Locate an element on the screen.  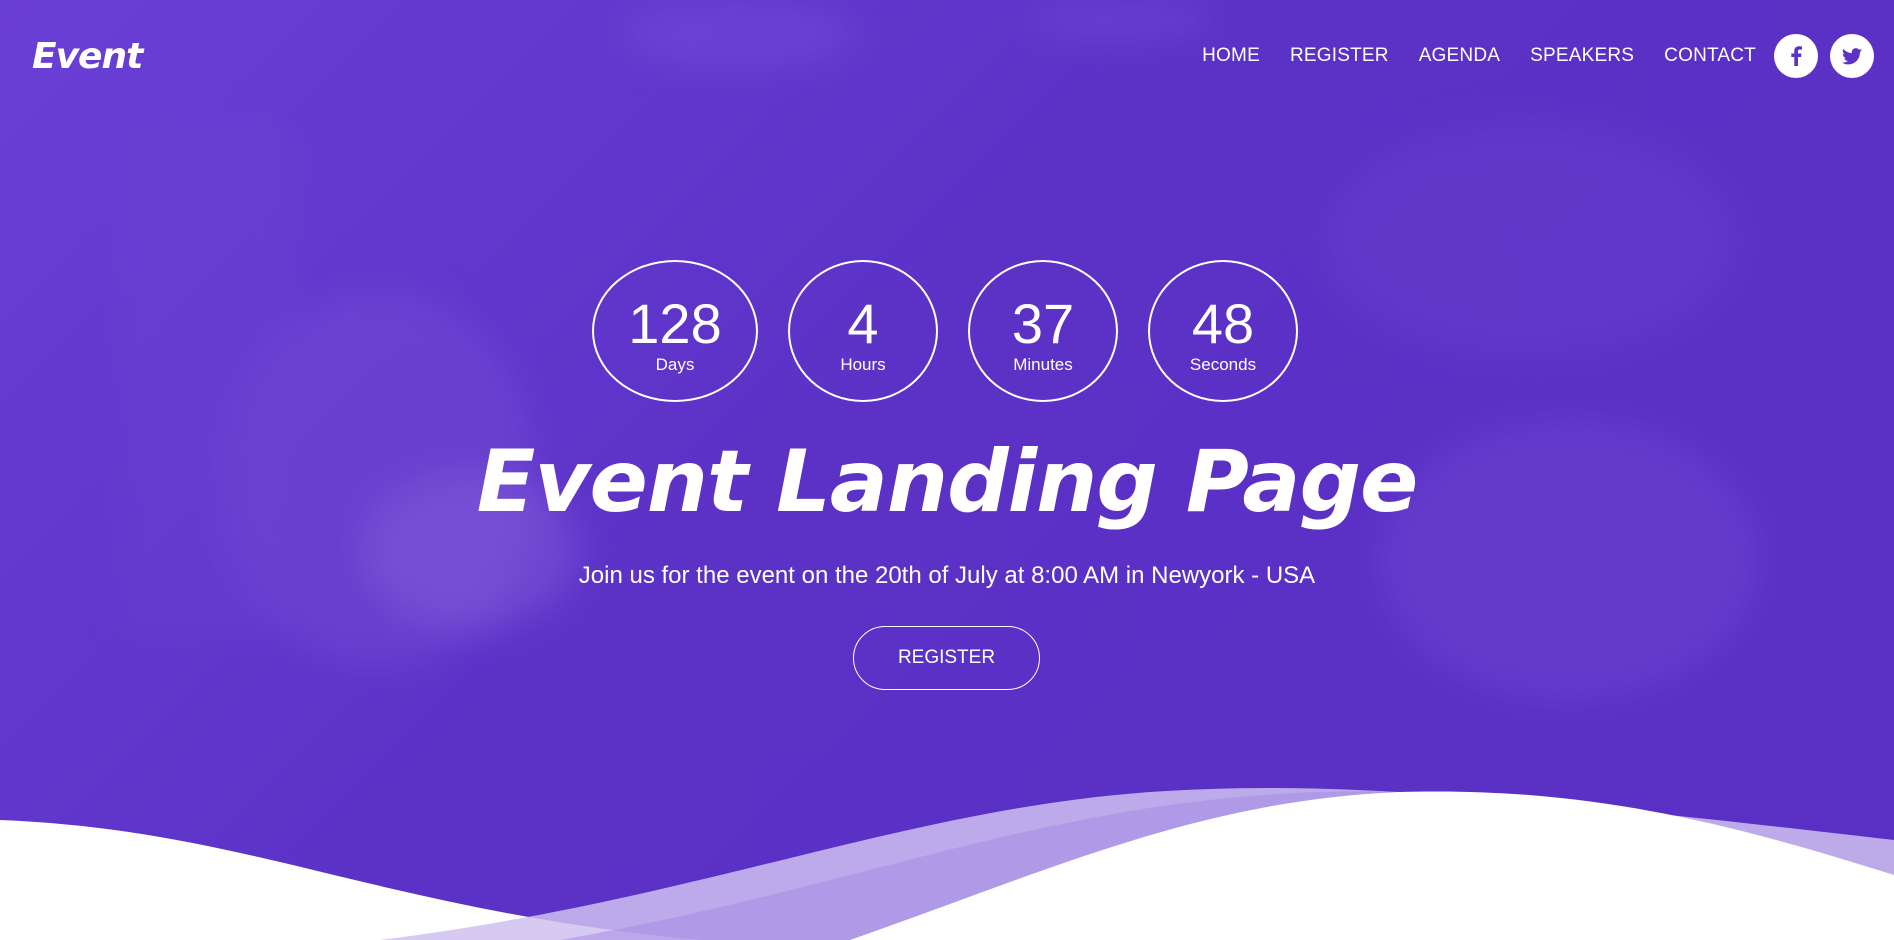
twitter-button is located at coordinates (1852, 56).